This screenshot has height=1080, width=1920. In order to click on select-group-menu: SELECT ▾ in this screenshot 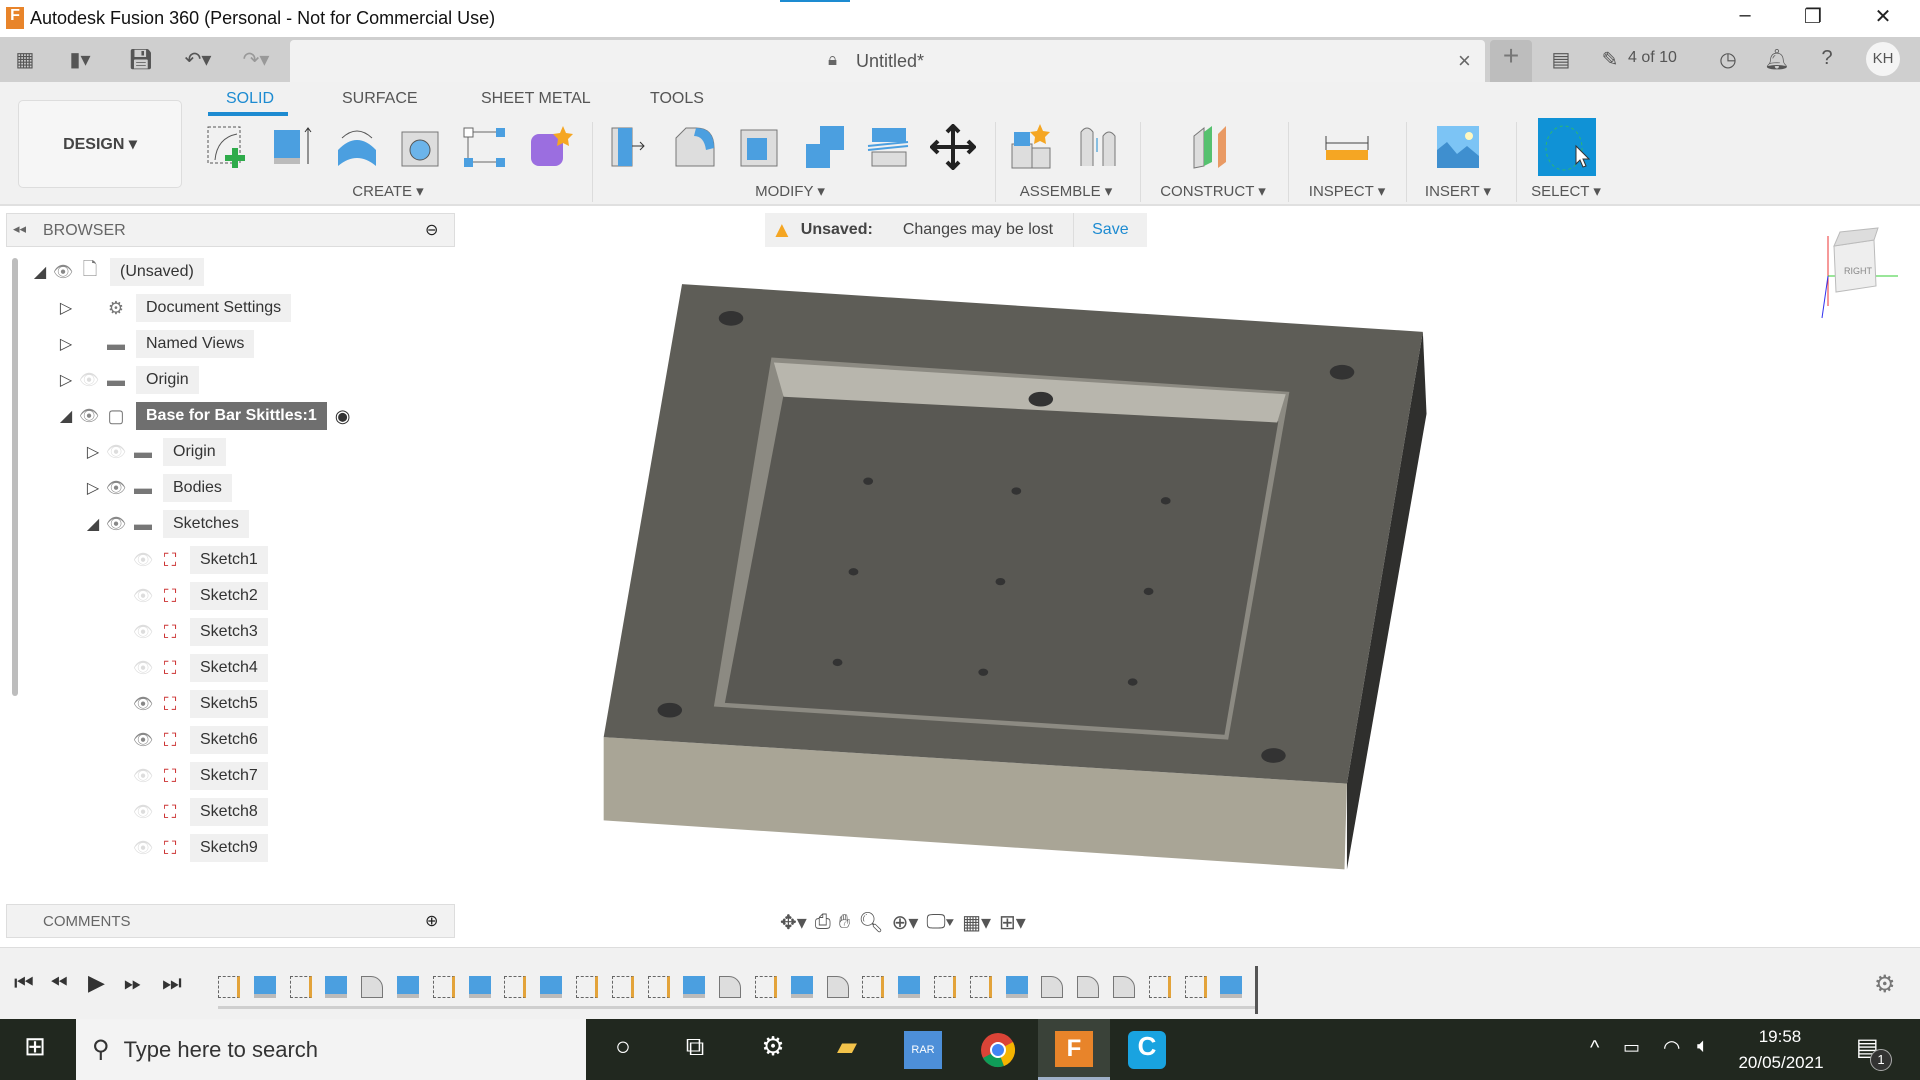, I will do `click(1566, 191)`.